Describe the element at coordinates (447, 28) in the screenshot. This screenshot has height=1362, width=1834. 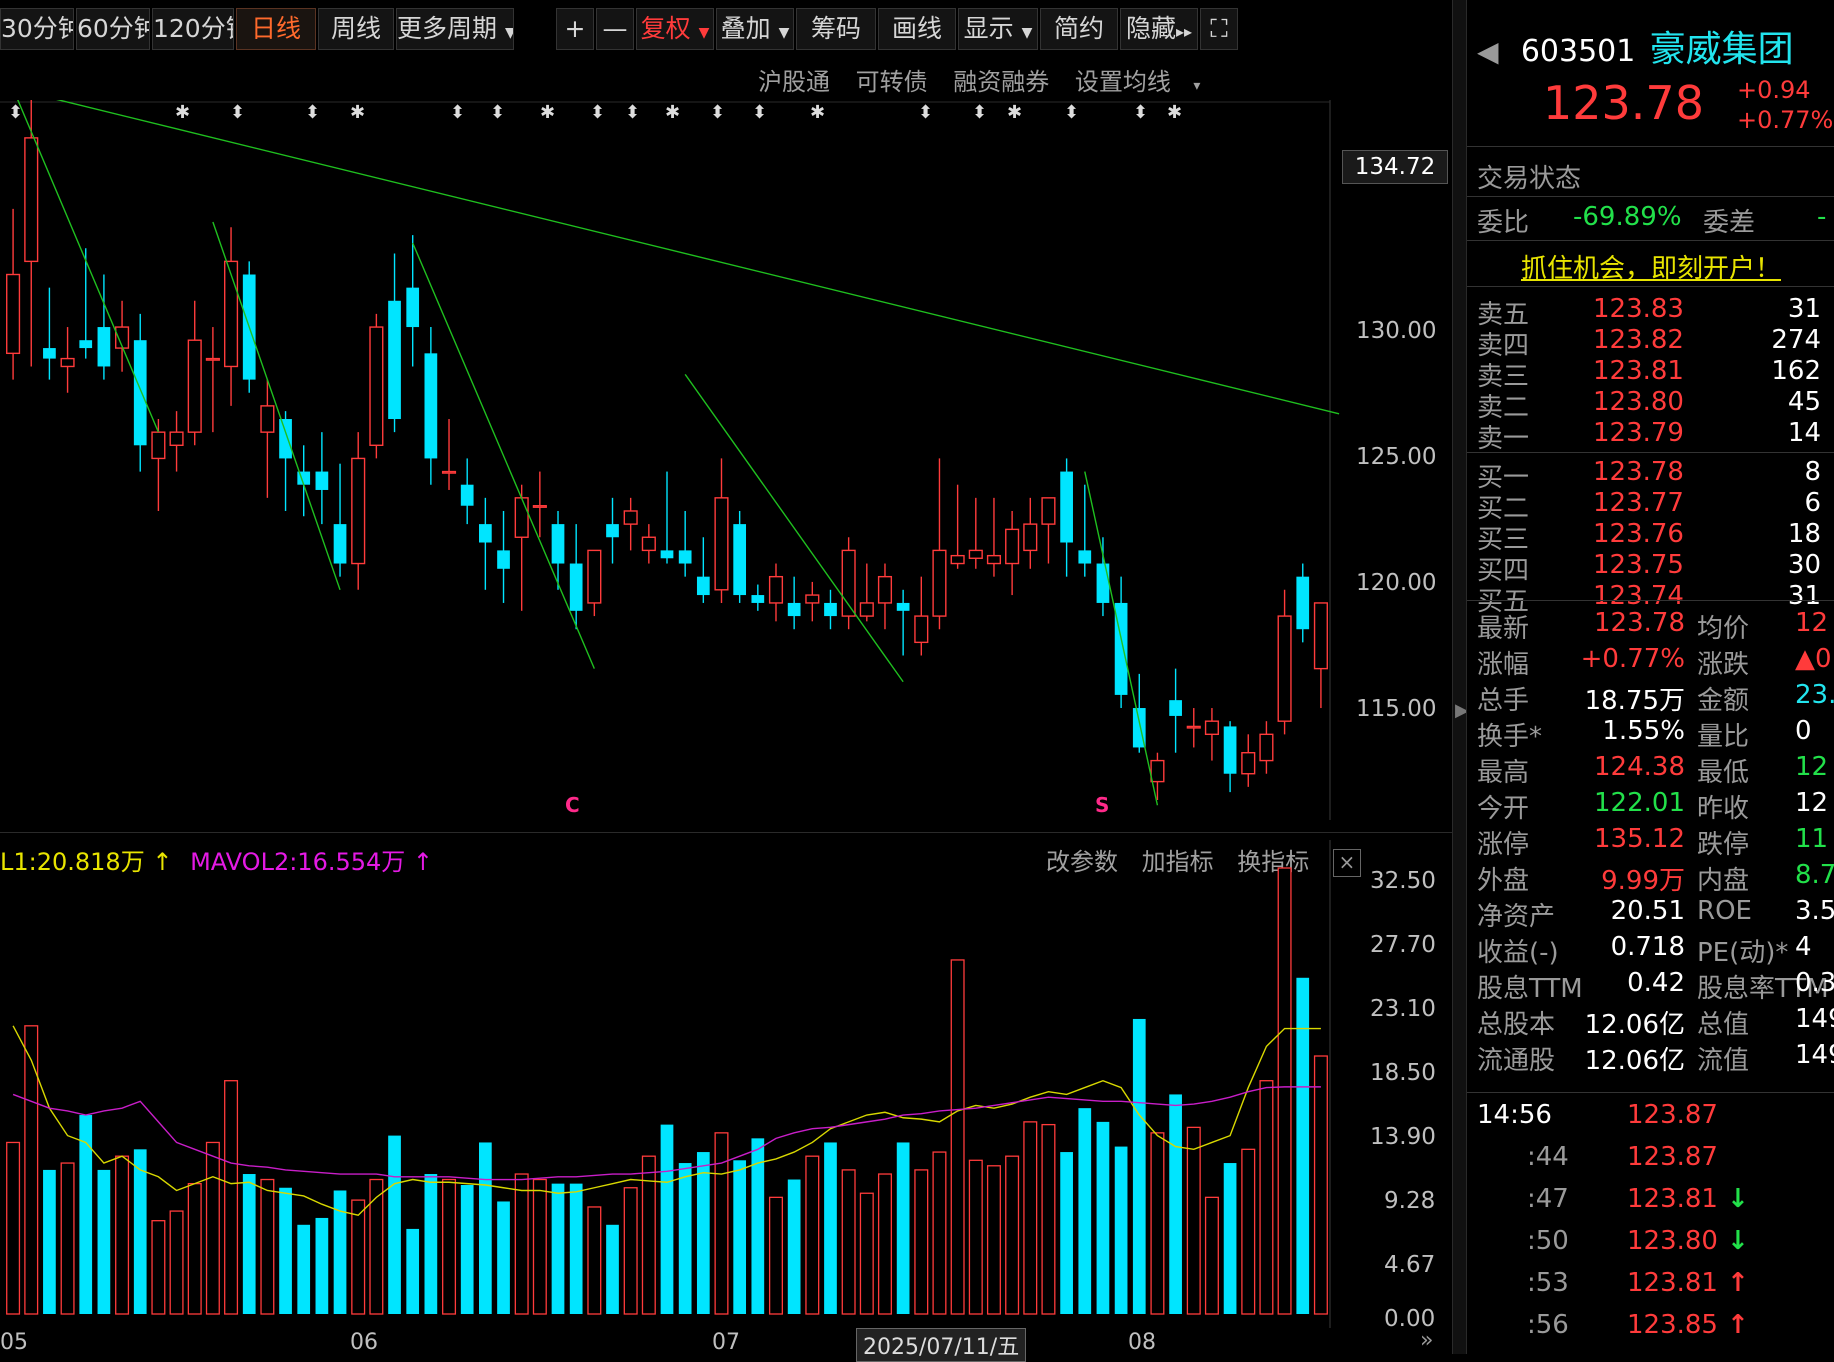
I see `more-periods-label: 更多周期` at that location.